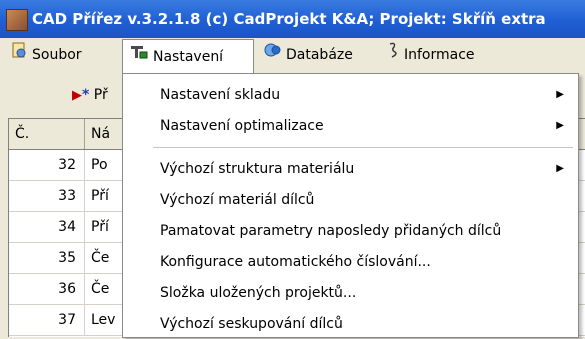 The width and height of the screenshot is (585, 339). I want to click on menu-item-default-part-grouping: Výchozí seskupování dílců, so click(350, 324).